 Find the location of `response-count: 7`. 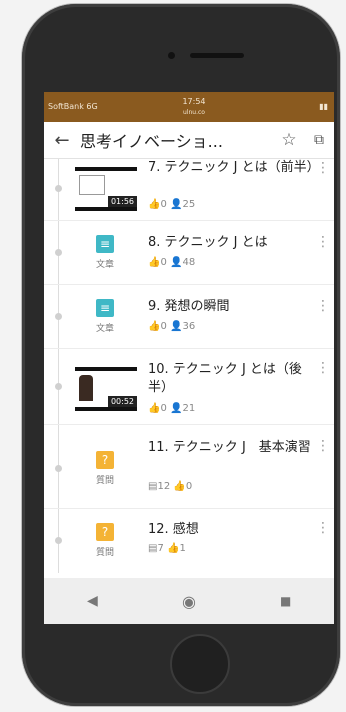

response-count: 7 is located at coordinates (160, 548).